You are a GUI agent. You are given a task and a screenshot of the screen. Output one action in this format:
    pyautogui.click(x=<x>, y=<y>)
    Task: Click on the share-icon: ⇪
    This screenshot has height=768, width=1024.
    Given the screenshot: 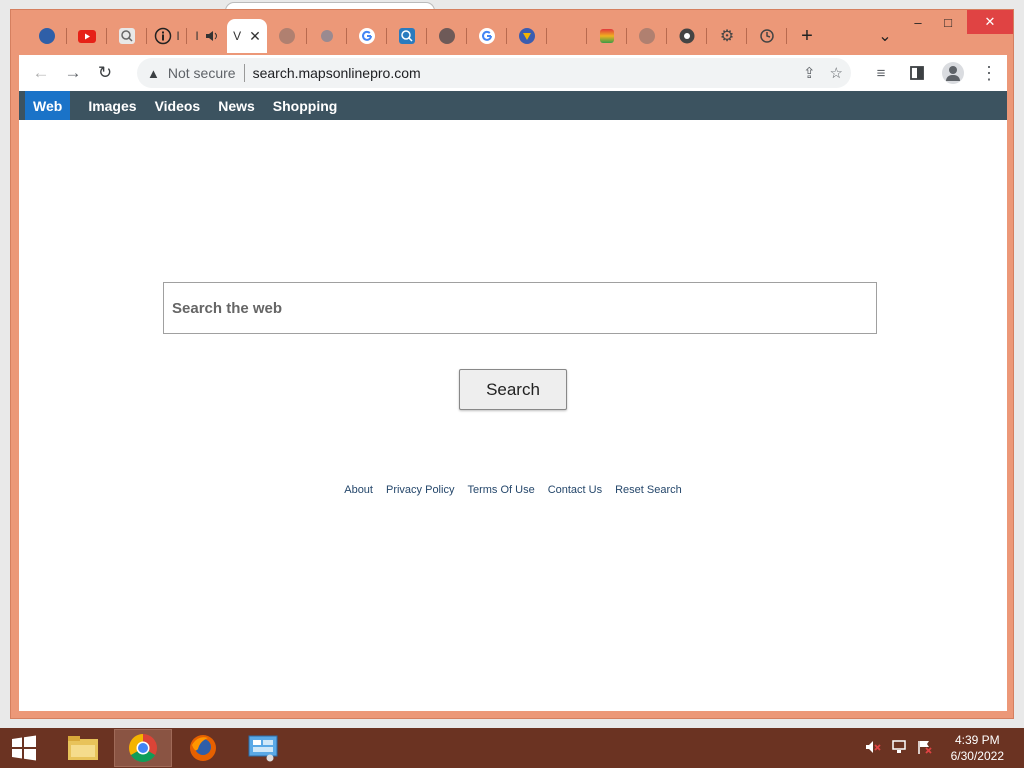 What is the action you would take?
    pyautogui.click(x=809, y=73)
    